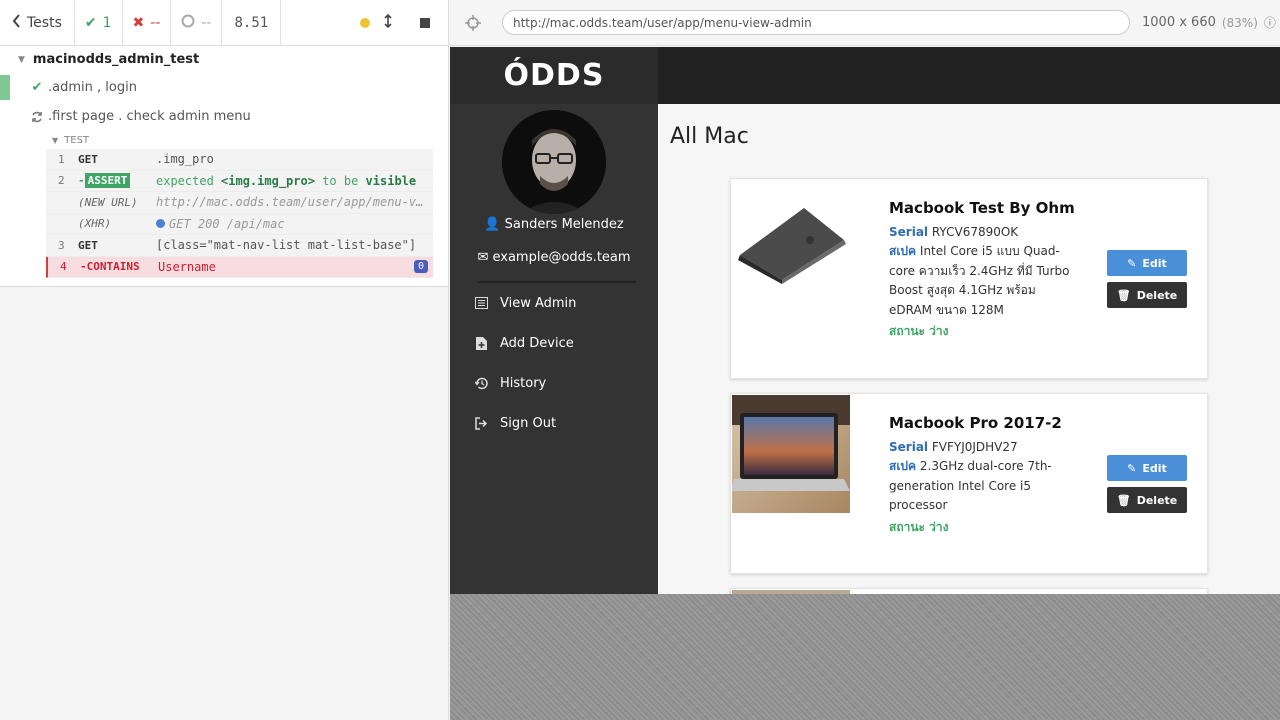  I want to click on viewport-info: 1000 x 660 (83%) ⓘ, so click(1209, 22).